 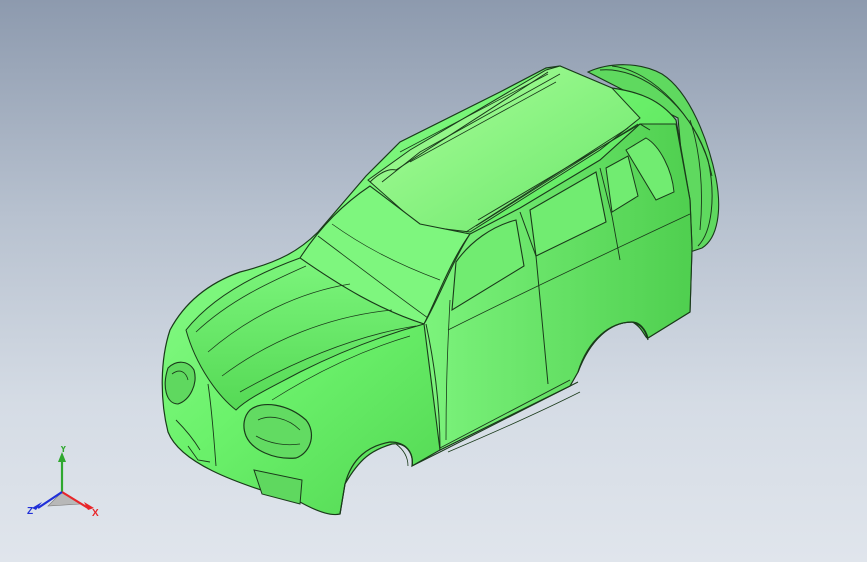 What do you see at coordinates (95, 513) in the screenshot?
I see `x-axis-label: X` at bounding box center [95, 513].